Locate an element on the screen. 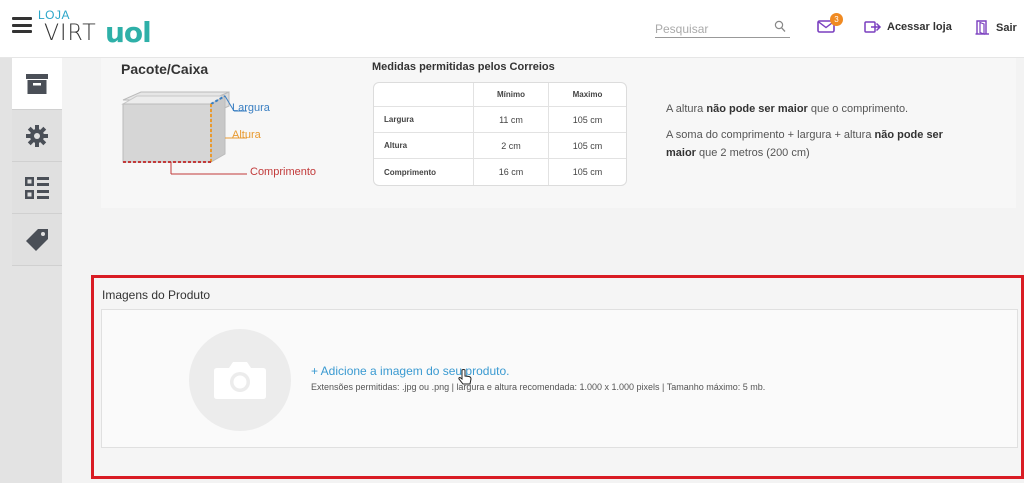 This screenshot has width=1024, height=483. external-link-icon is located at coordinates (873, 27).